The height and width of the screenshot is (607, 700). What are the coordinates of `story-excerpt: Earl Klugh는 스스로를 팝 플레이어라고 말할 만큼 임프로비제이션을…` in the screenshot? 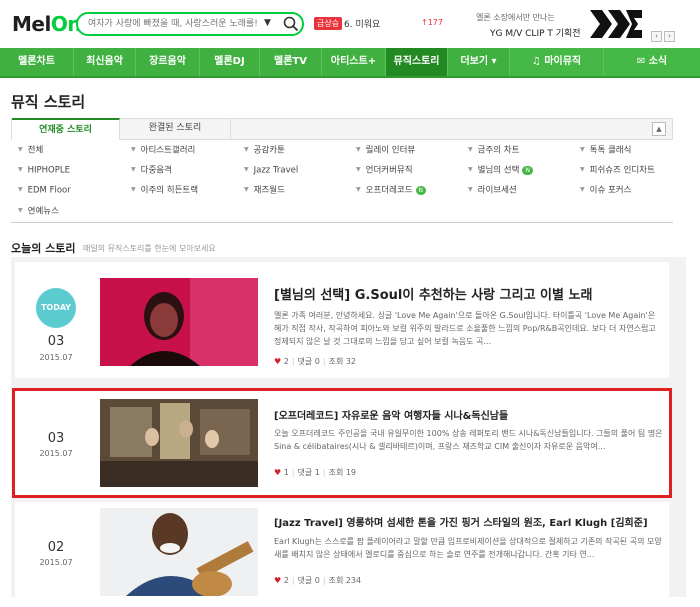 It's located at (469, 548).